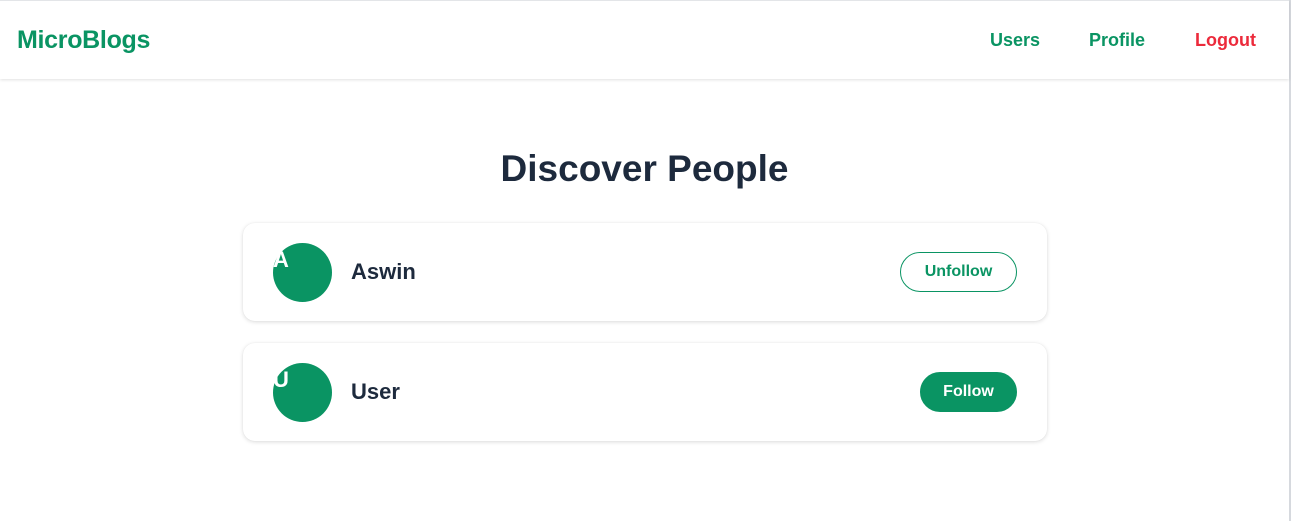 The height and width of the screenshot is (521, 1291). Describe the element at coordinates (644, 168) in the screenshot. I see `page-title: Discover People` at that location.